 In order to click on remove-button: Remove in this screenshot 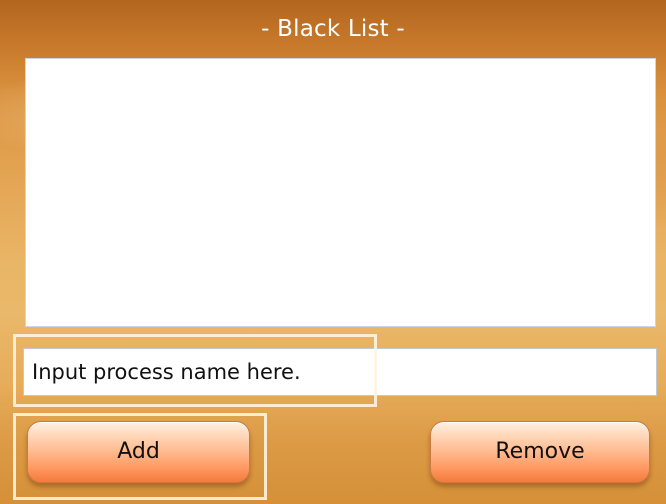, I will do `click(540, 452)`.